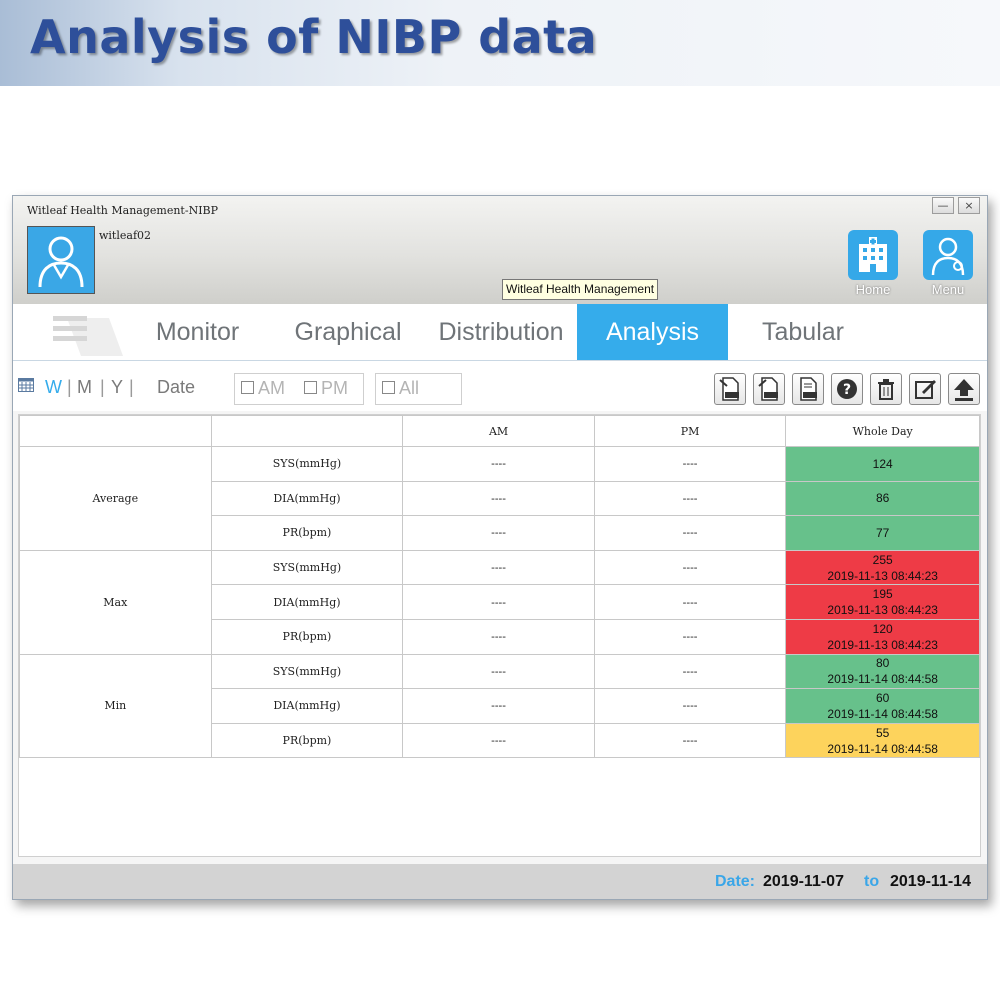 This screenshot has width=1000, height=1000. Describe the element at coordinates (969, 205) in the screenshot. I see `close-button: ×` at that location.